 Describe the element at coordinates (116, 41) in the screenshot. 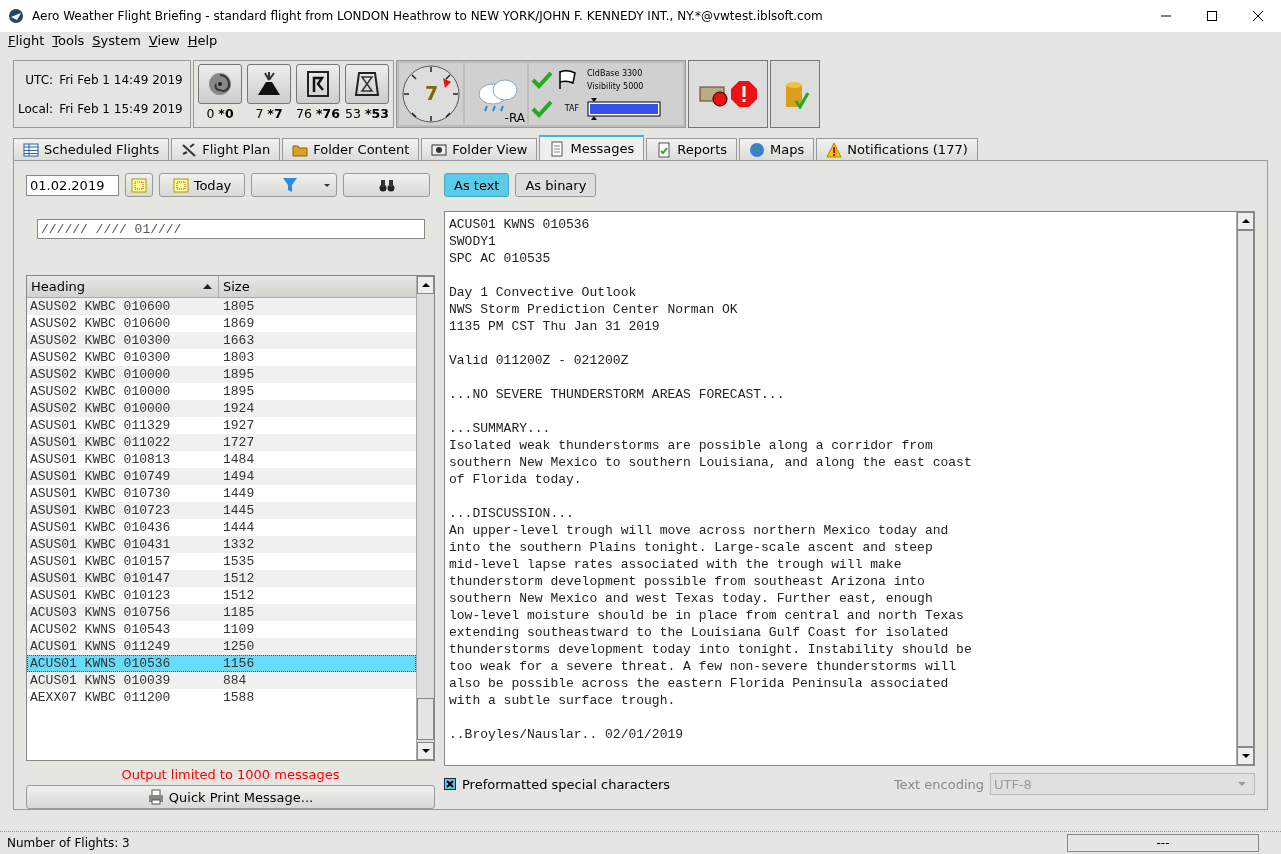

I see `menu-item: System` at that location.